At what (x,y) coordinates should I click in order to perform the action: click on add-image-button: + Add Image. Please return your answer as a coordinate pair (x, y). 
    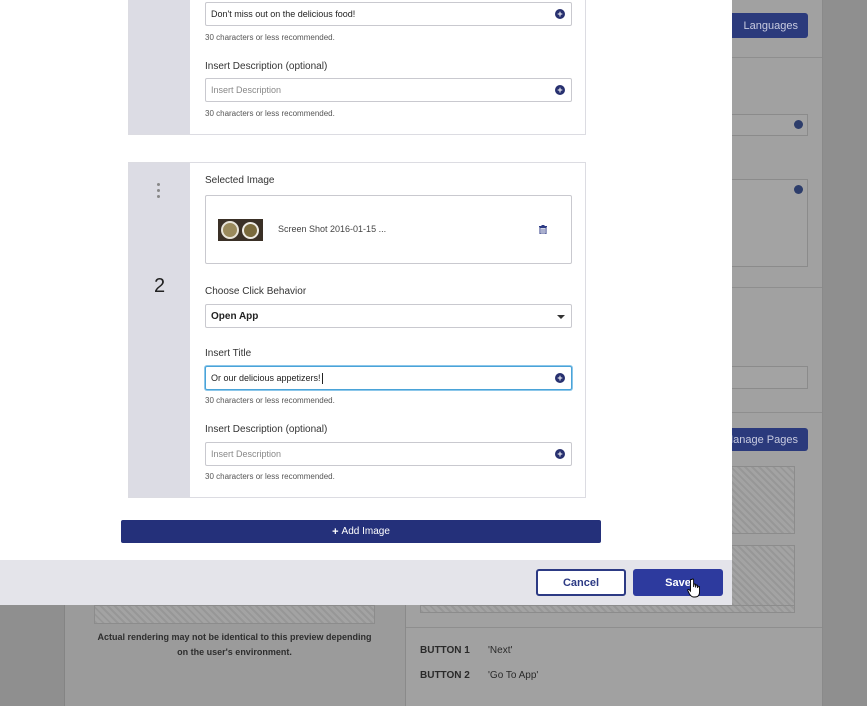
    Looking at the image, I should click on (361, 531).